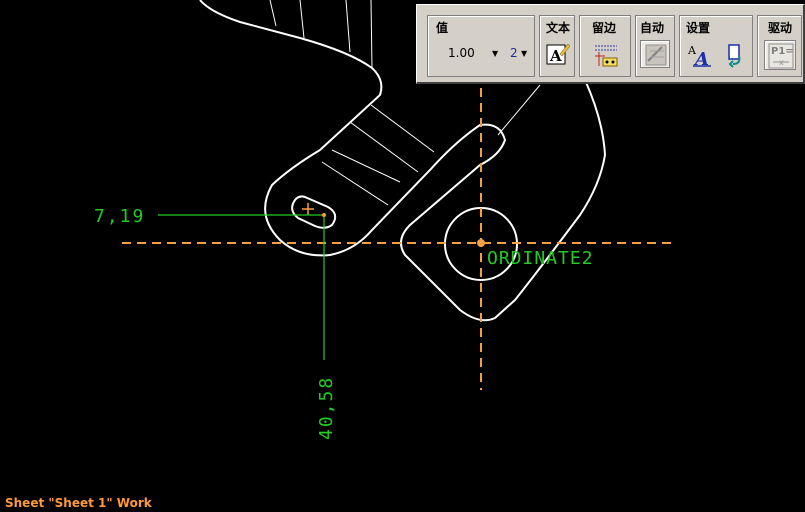  I want to click on margin-icon, so click(606, 56).